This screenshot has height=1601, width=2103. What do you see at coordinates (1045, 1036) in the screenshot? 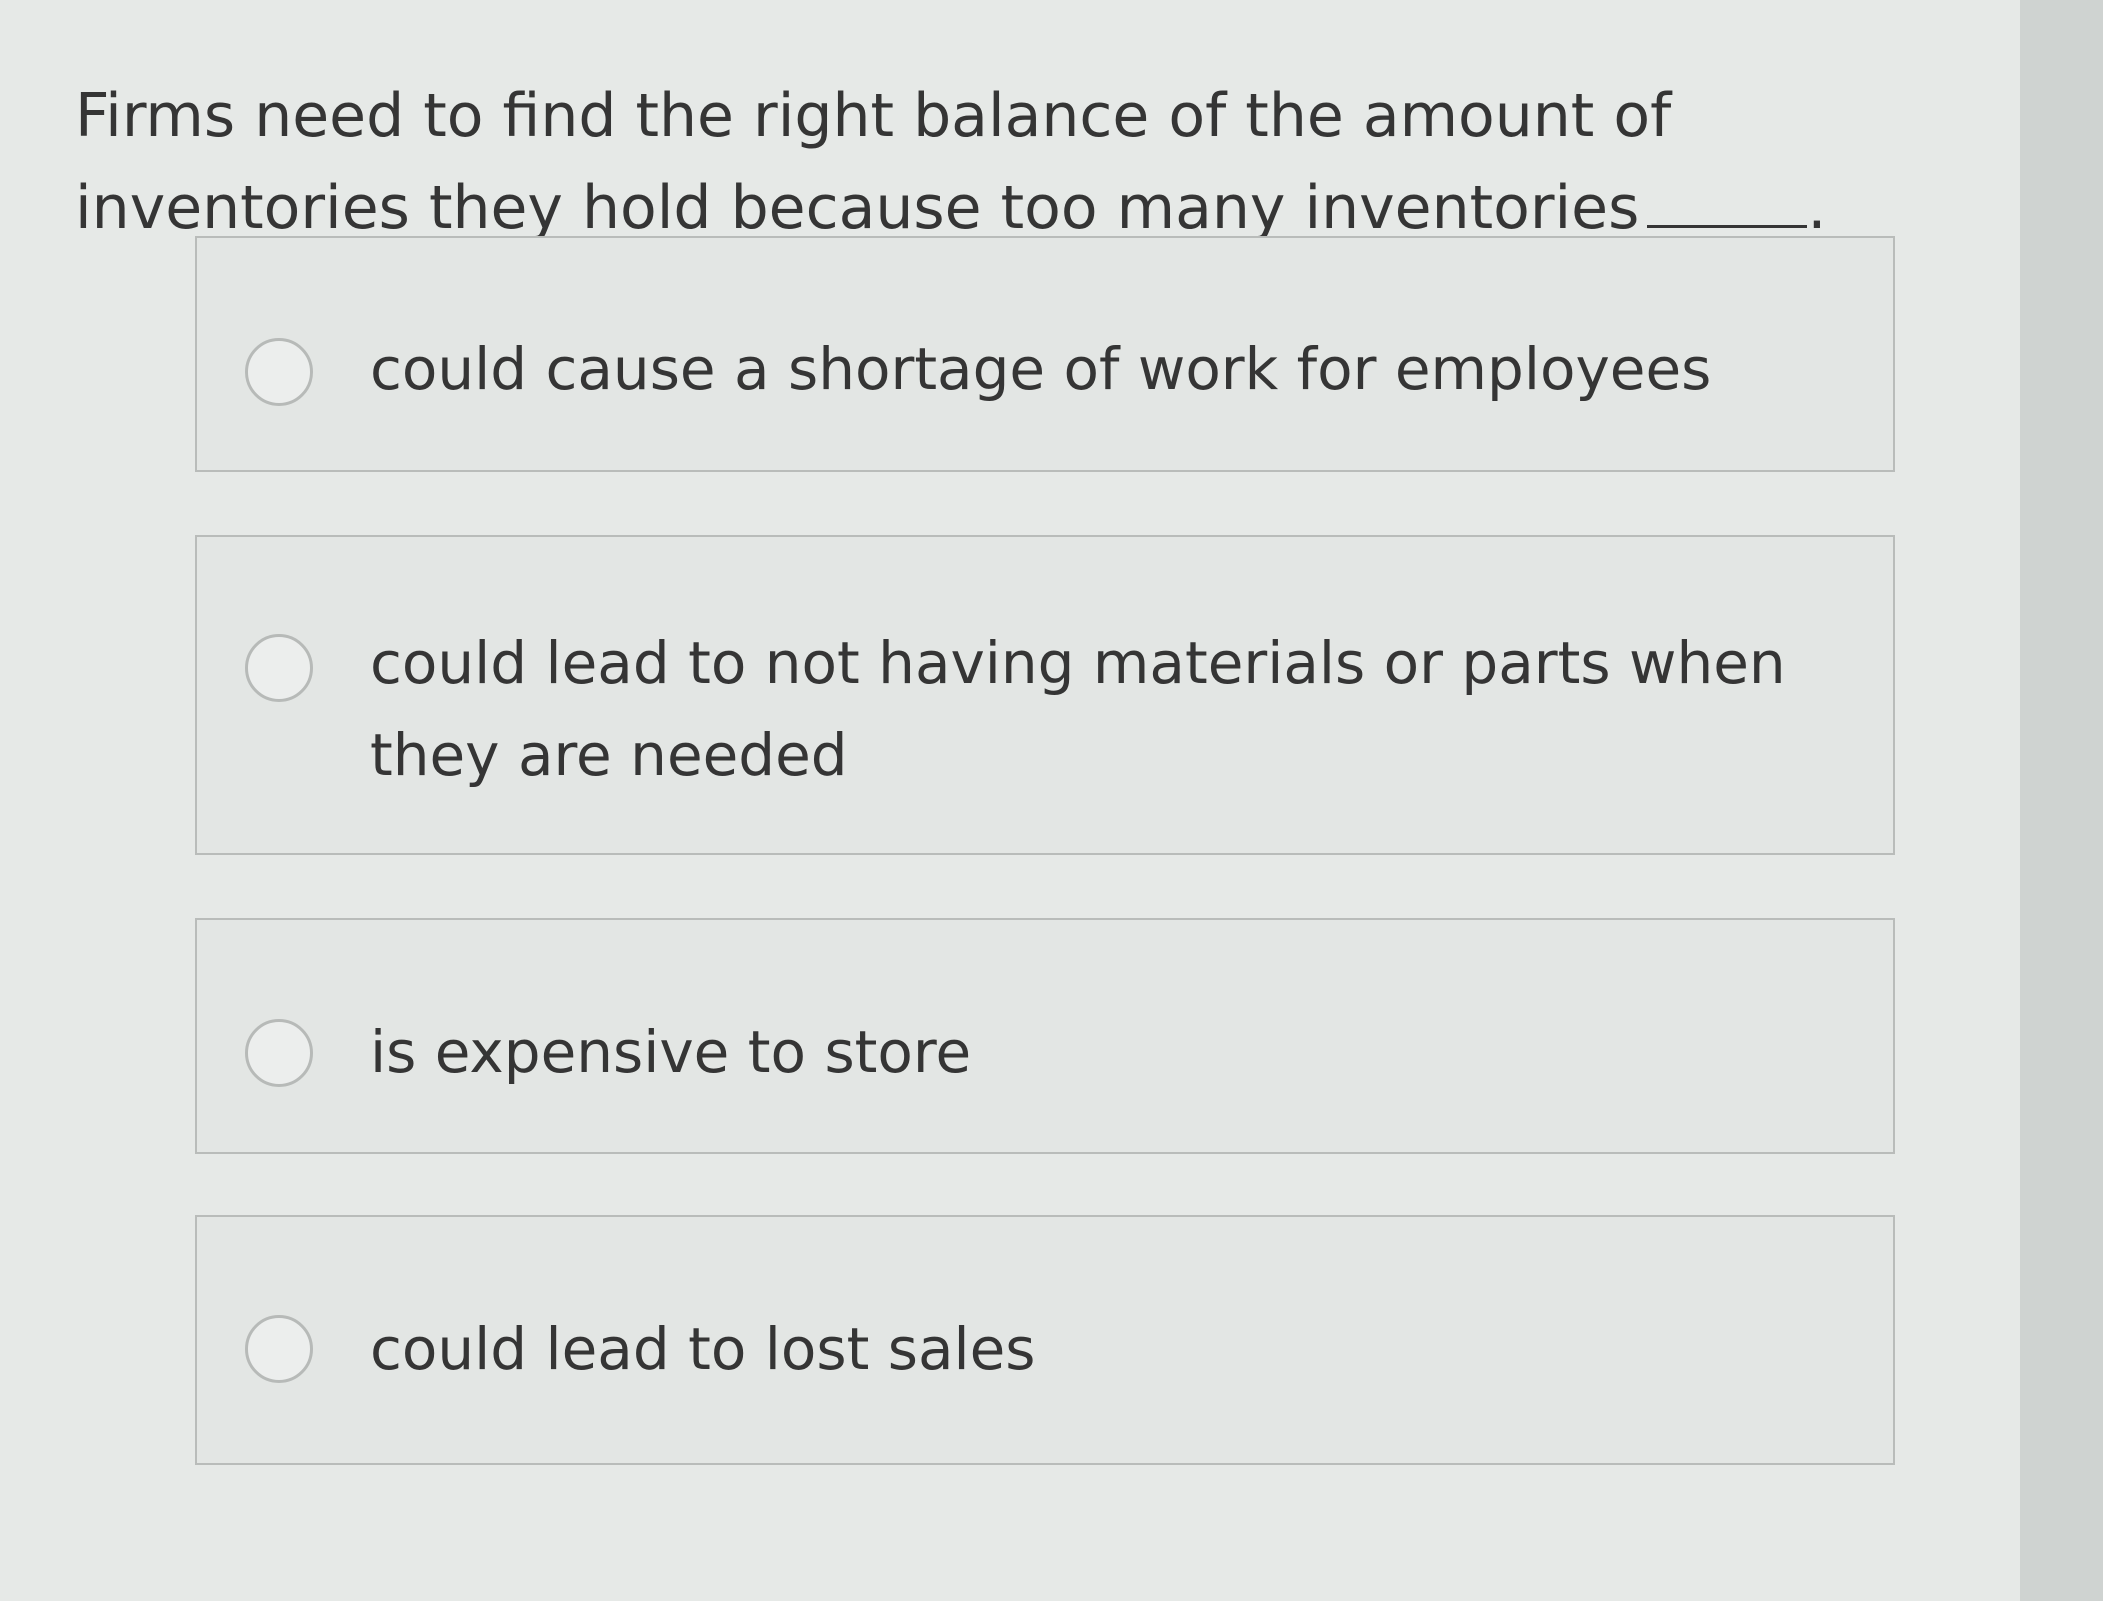
I see `answer-option: is expensive to store` at bounding box center [1045, 1036].